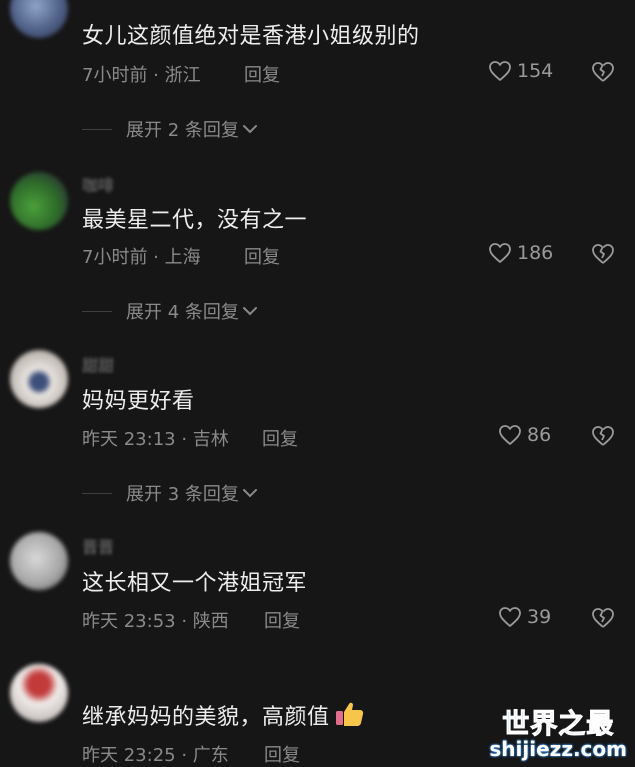  What do you see at coordinates (535, 71) in the screenshot?
I see `like-count: 154` at bounding box center [535, 71].